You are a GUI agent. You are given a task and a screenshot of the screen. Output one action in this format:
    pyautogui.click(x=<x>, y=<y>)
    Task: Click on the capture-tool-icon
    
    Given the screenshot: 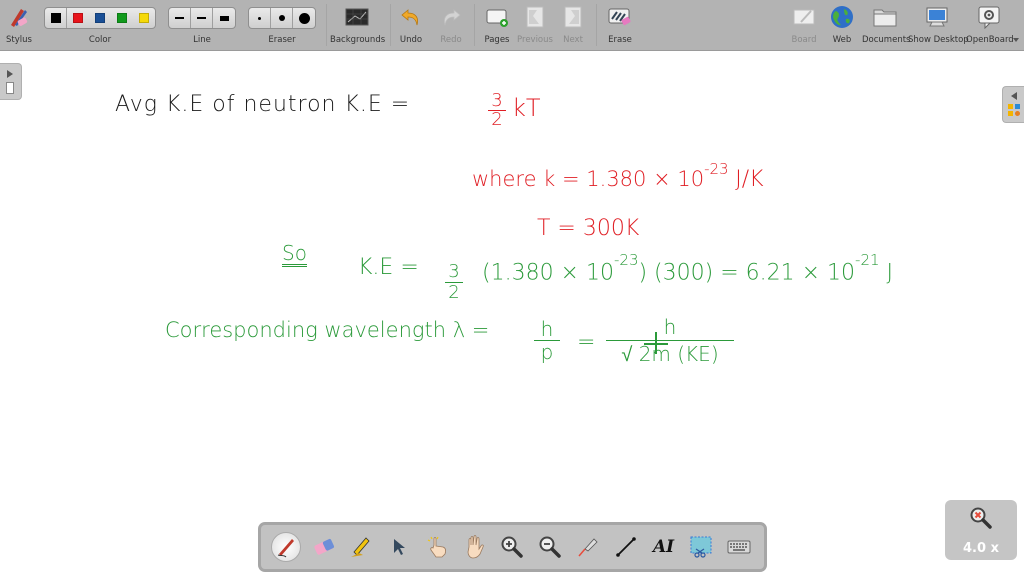 What is the action you would take?
    pyautogui.click(x=701, y=547)
    